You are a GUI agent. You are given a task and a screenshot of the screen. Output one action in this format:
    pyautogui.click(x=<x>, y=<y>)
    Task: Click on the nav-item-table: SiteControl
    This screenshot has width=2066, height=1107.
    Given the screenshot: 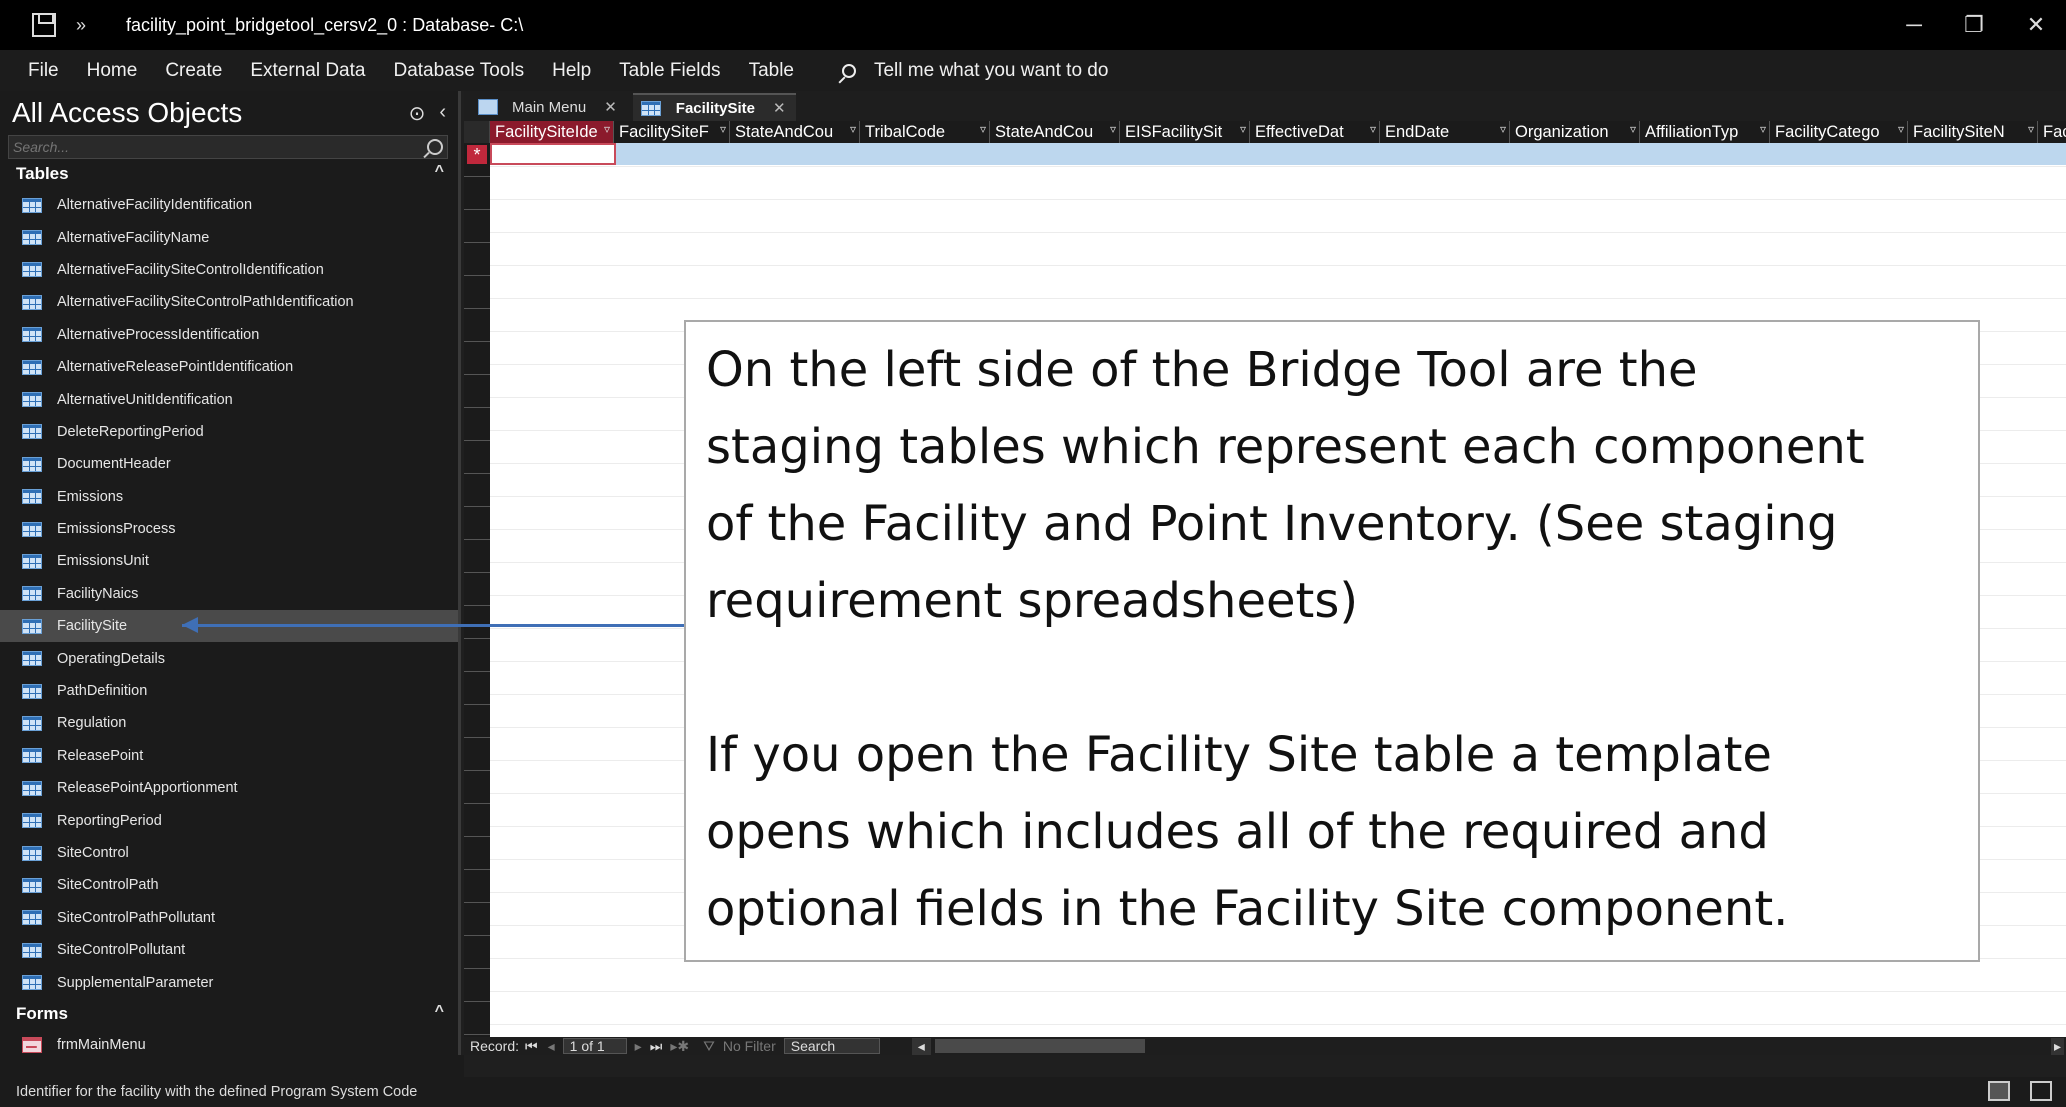 What is the action you would take?
    pyautogui.click(x=229, y=853)
    